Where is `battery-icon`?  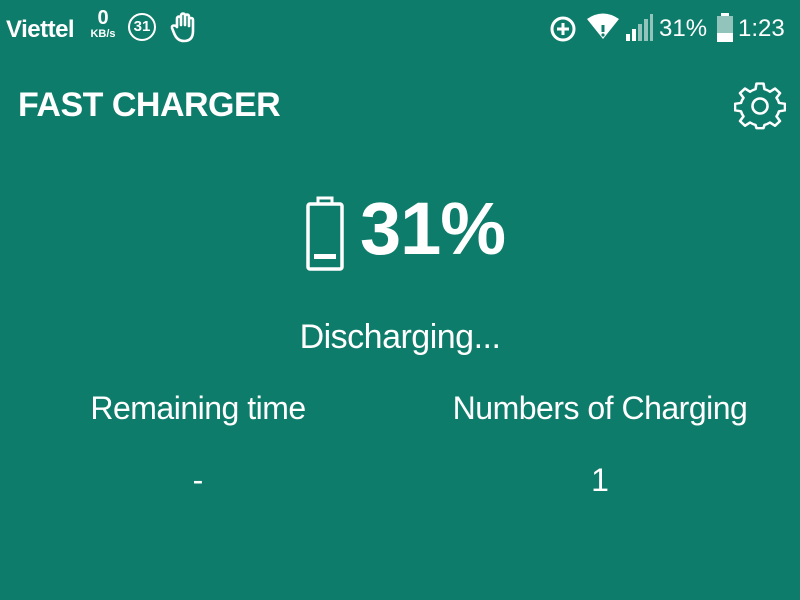
battery-icon is located at coordinates (725, 27).